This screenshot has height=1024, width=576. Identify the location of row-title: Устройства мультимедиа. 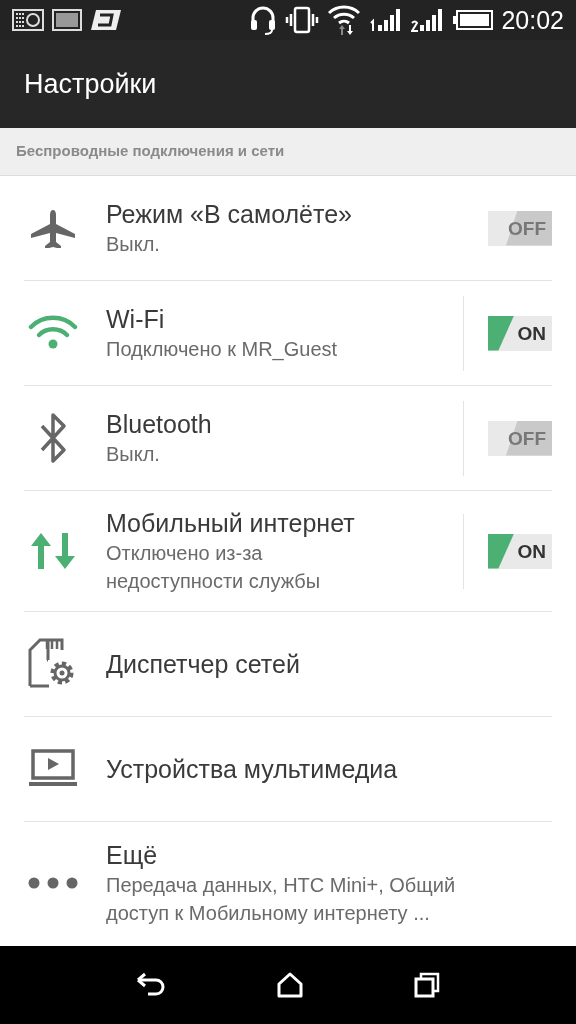
(252, 769).